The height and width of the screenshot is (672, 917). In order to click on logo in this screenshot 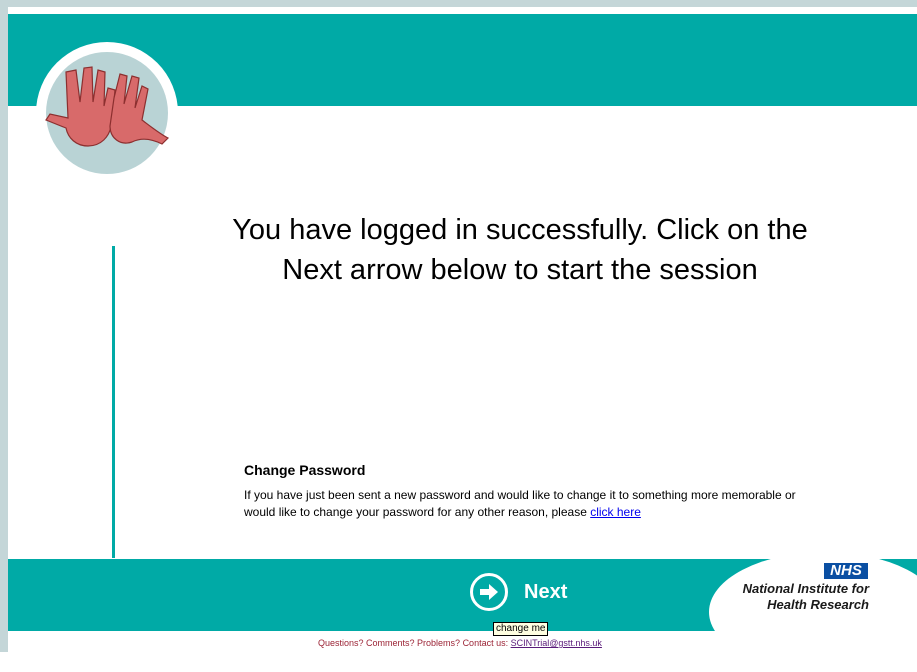, I will do `click(107, 113)`.